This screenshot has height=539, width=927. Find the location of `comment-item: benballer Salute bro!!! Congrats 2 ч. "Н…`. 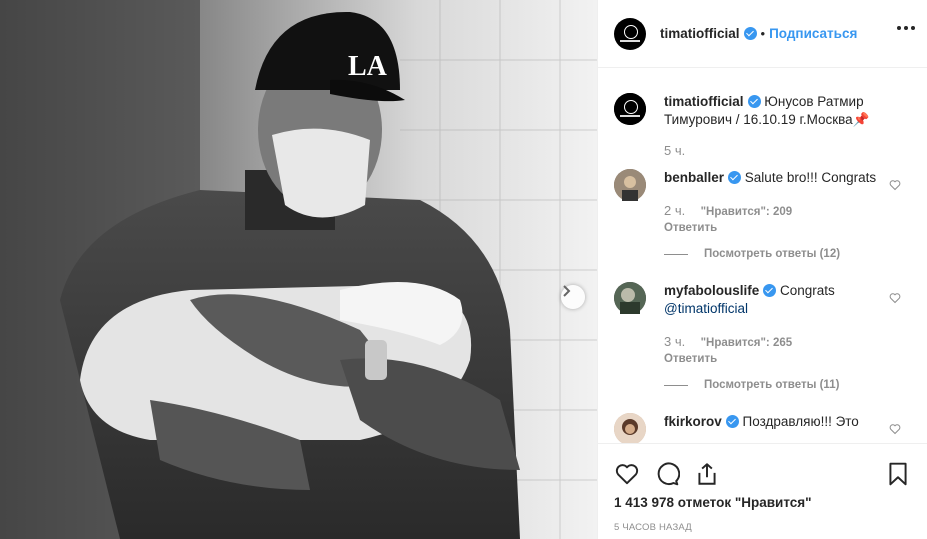

comment-item: benballer Salute bro!!! Congrats 2 ч. "Н… is located at coordinates (762, 214).